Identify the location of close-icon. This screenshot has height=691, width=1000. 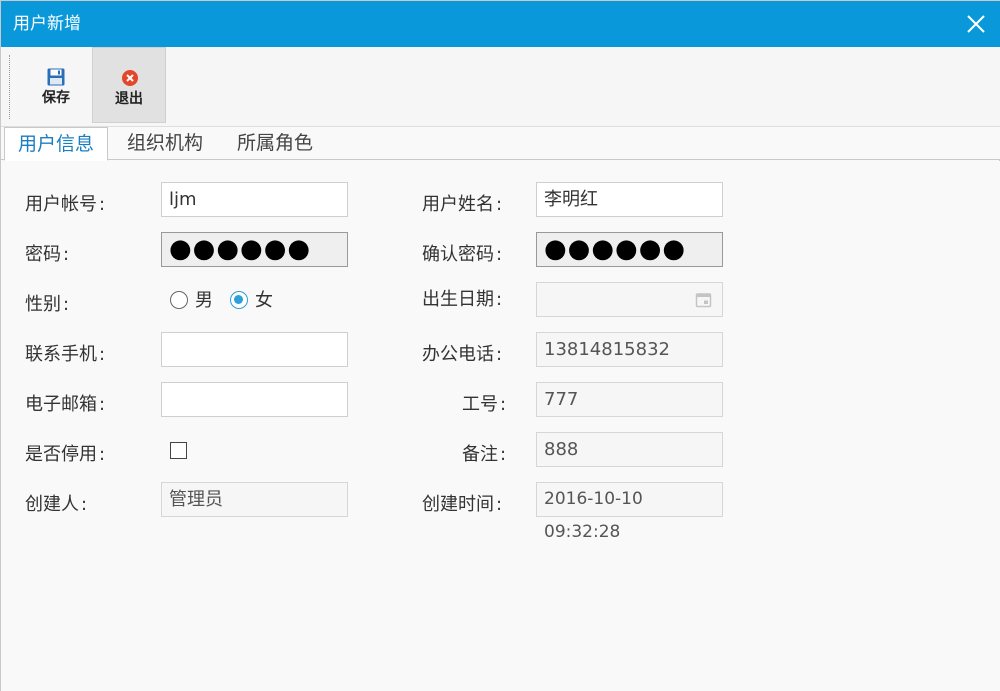
(976, 24).